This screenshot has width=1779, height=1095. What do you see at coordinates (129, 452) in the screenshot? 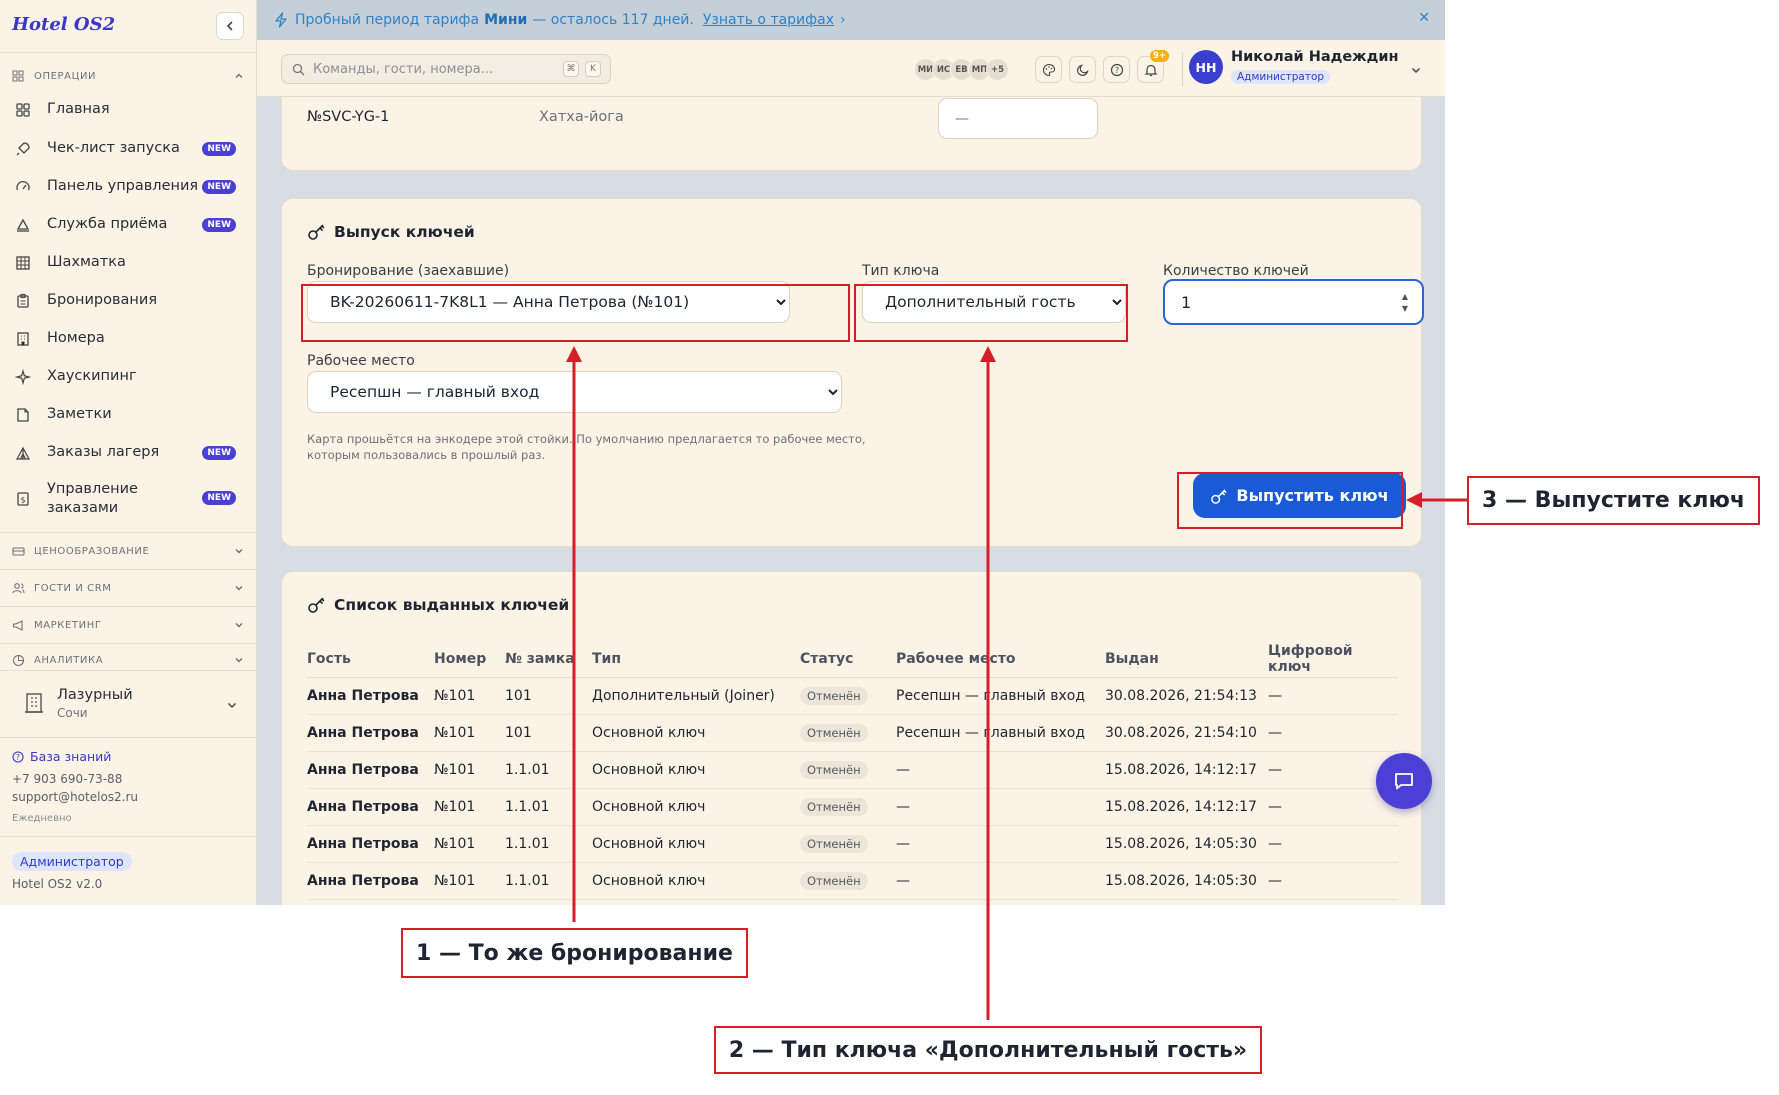
I see `sidebar-item-camp-orders: Заказы лагеря NEW` at bounding box center [129, 452].